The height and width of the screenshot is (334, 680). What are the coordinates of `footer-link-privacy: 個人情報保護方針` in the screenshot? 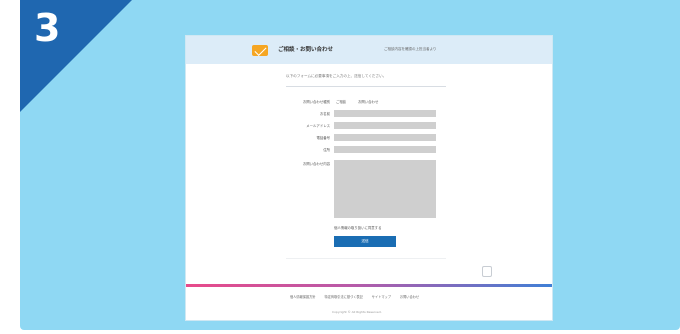 It's located at (303, 297).